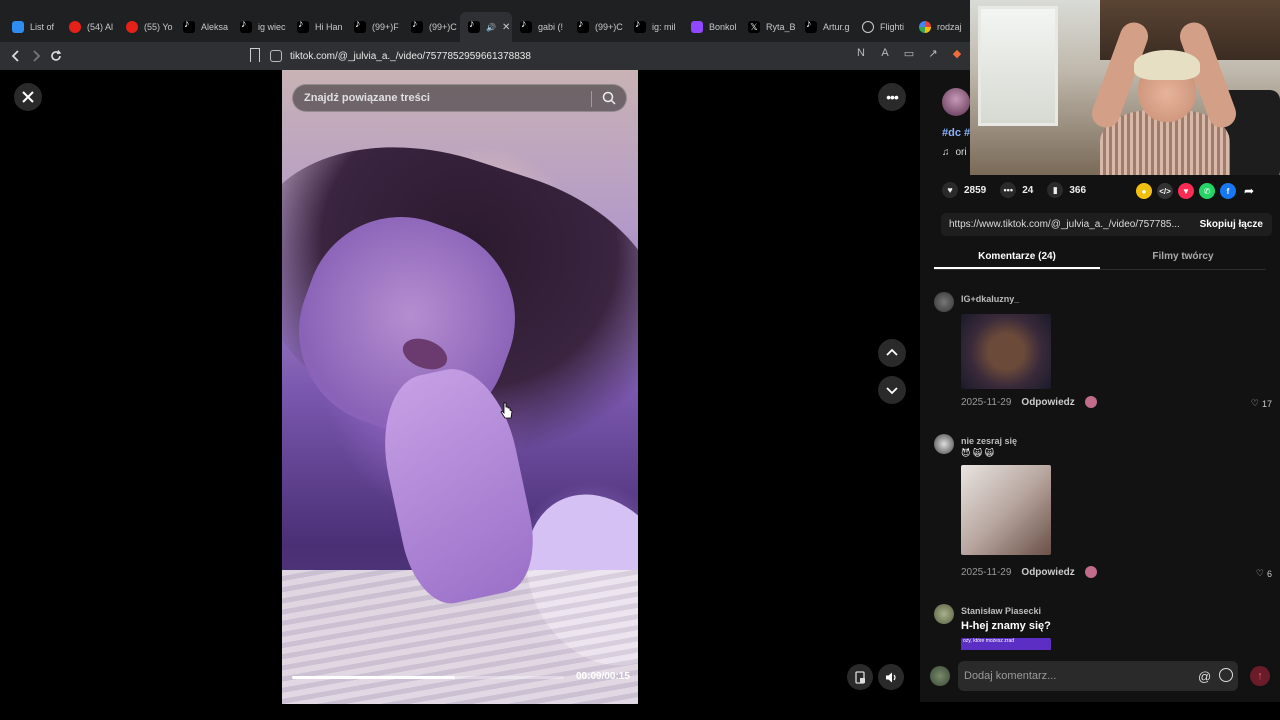  What do you see at coordinates (491, 27) in the screenshot?
I see `tab-audio-icon: 🔊` at bounding box center [491, 27].